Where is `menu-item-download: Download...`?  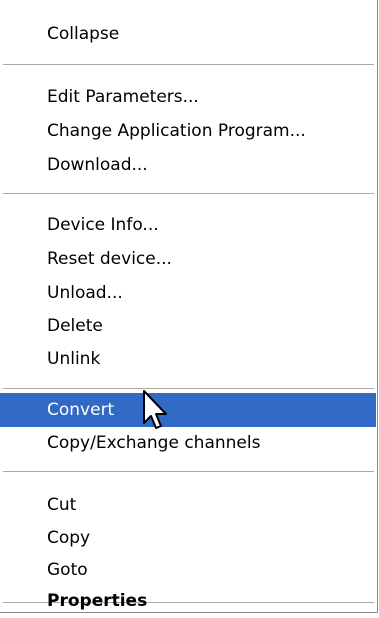 menu-item-download: Download... is located at coordinates (188, 165).